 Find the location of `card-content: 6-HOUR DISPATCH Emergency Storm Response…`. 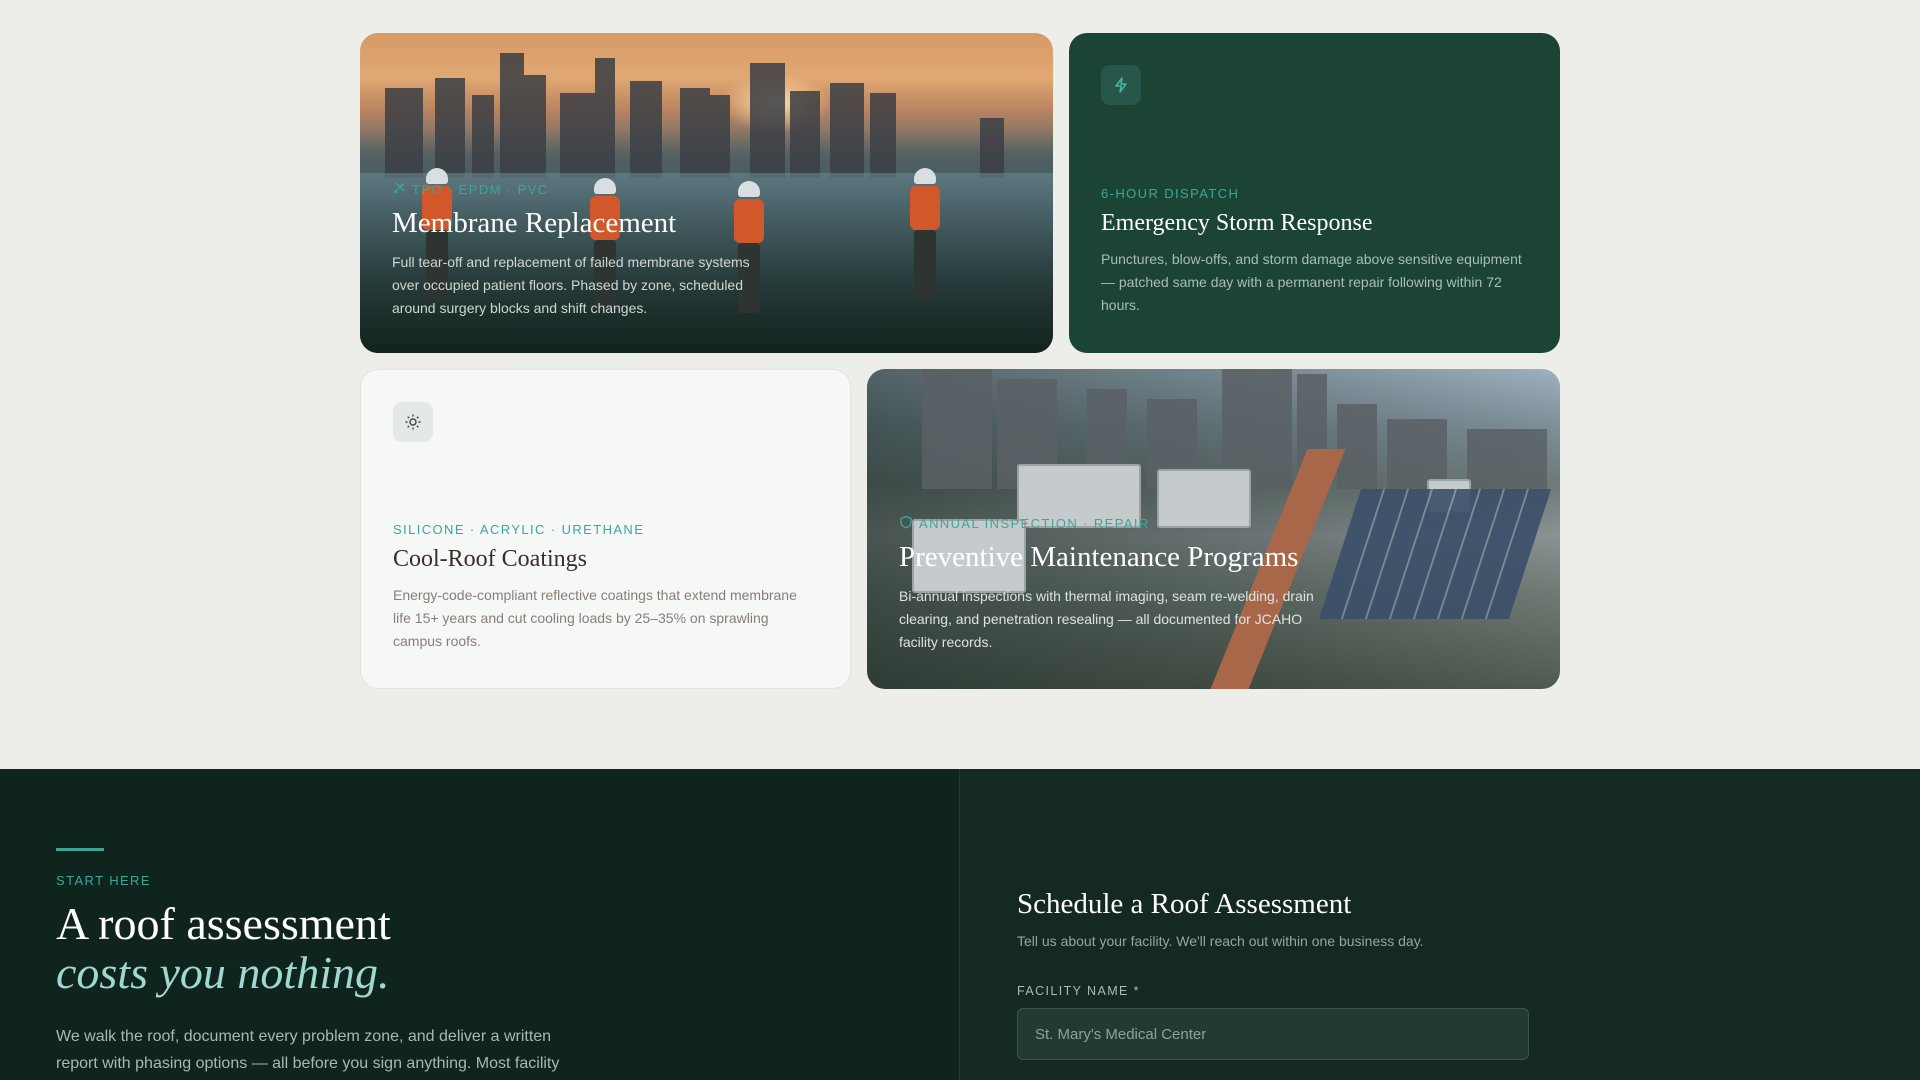

card-content: 6-HOUR DISPATCH Emergency Storm Response… is located at coordinates (1314, 251).